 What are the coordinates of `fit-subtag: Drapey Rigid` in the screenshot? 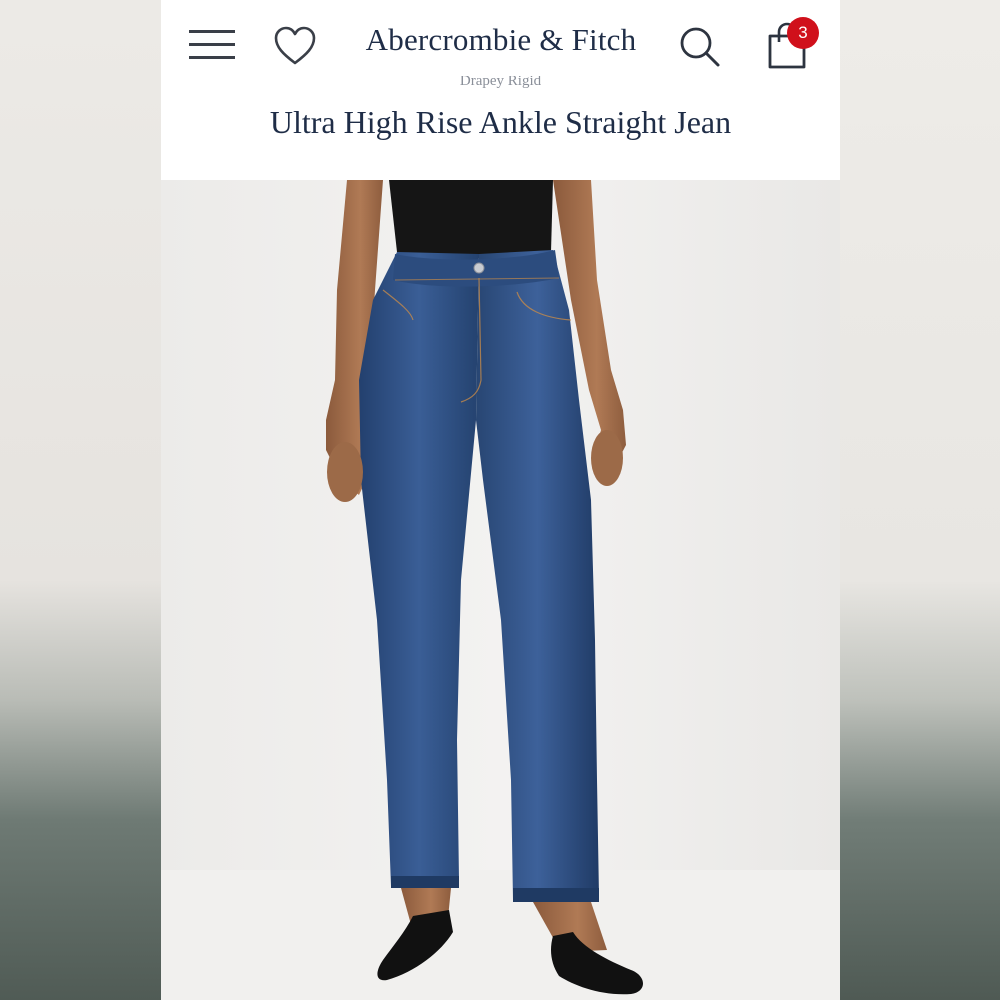 It's located at (500, 82).